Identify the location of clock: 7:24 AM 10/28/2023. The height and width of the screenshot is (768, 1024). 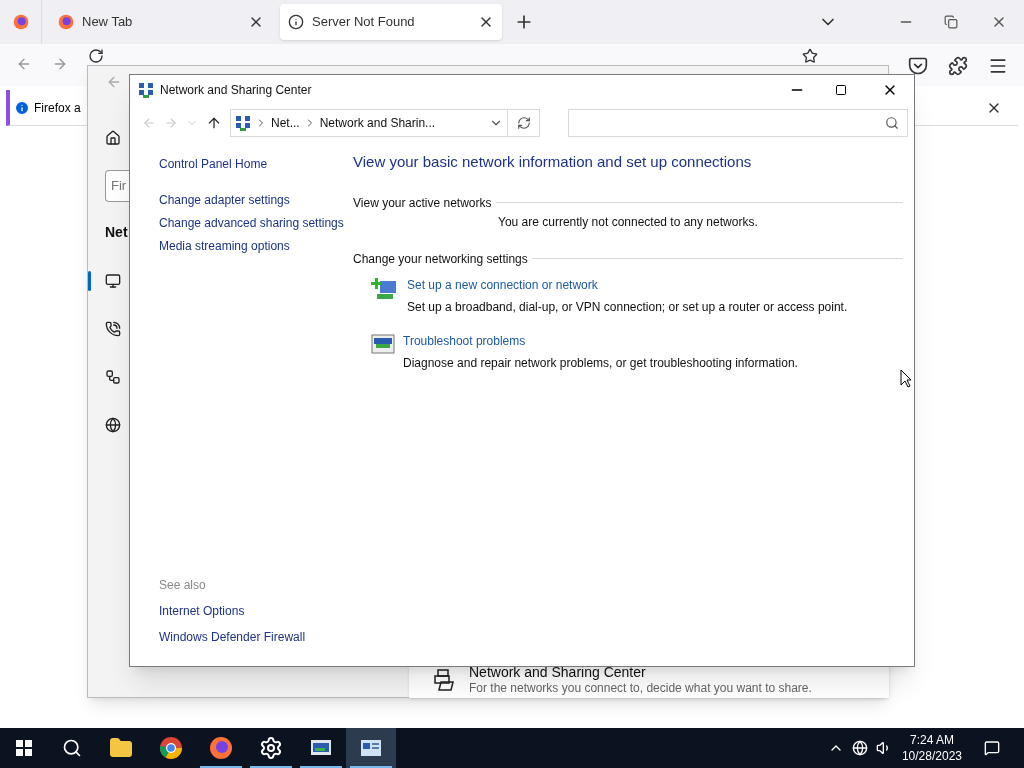
(931, 748).